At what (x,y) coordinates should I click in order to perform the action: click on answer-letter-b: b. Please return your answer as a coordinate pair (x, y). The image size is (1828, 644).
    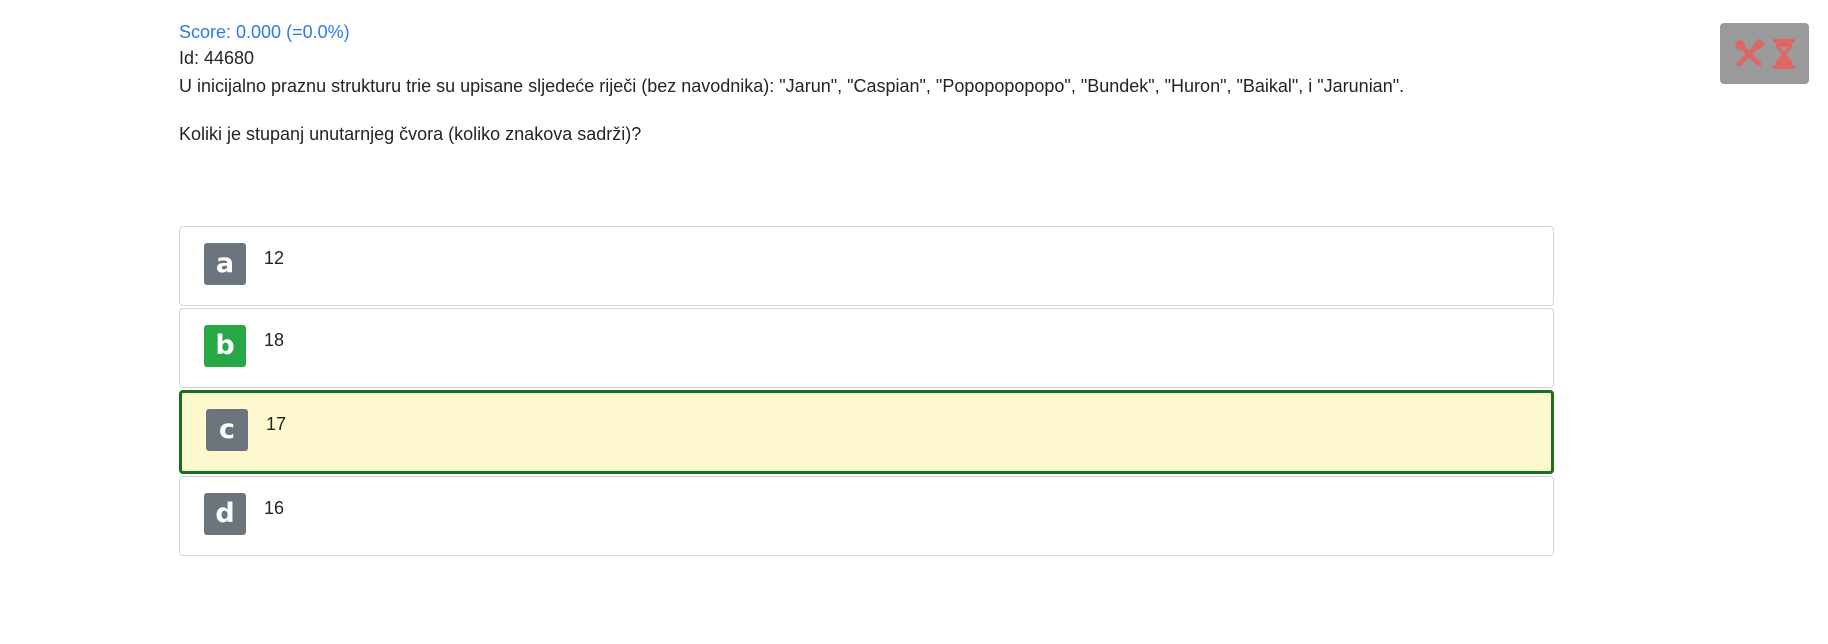
    Looking at the image, I should click on (225, 346).